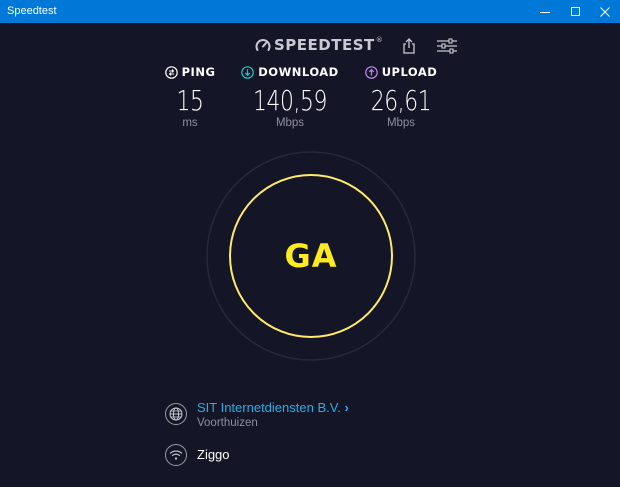 Image resolution: width=620 pixels, height=487 pixels. I want to click on go-gauge: GA, so click(311, 256).